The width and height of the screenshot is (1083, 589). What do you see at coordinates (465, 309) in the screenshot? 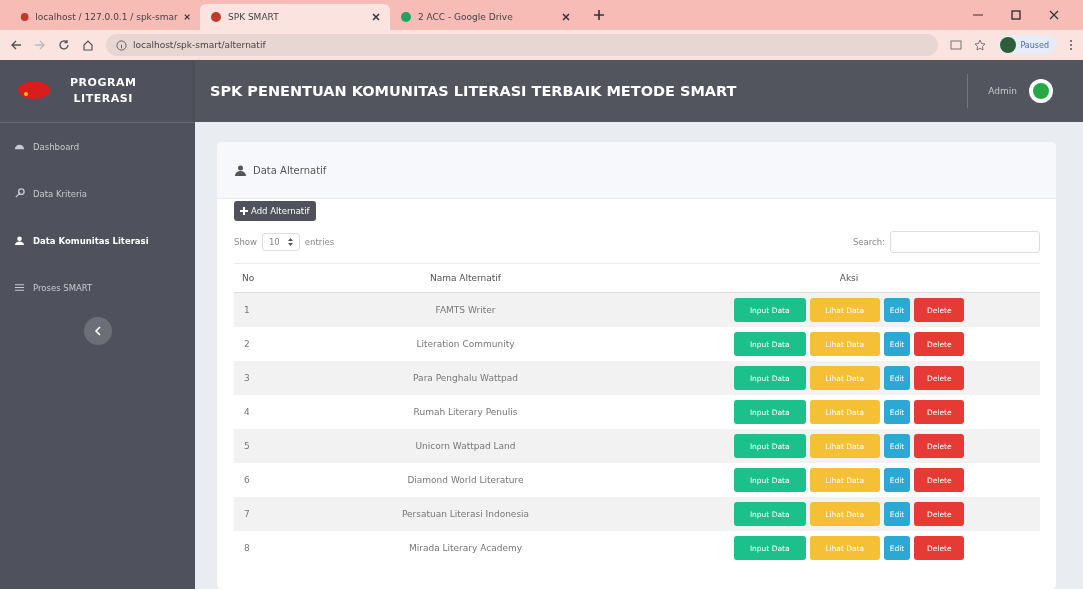
I see `table-cell: FAMTS Writer` at bounding box center [465, 309].